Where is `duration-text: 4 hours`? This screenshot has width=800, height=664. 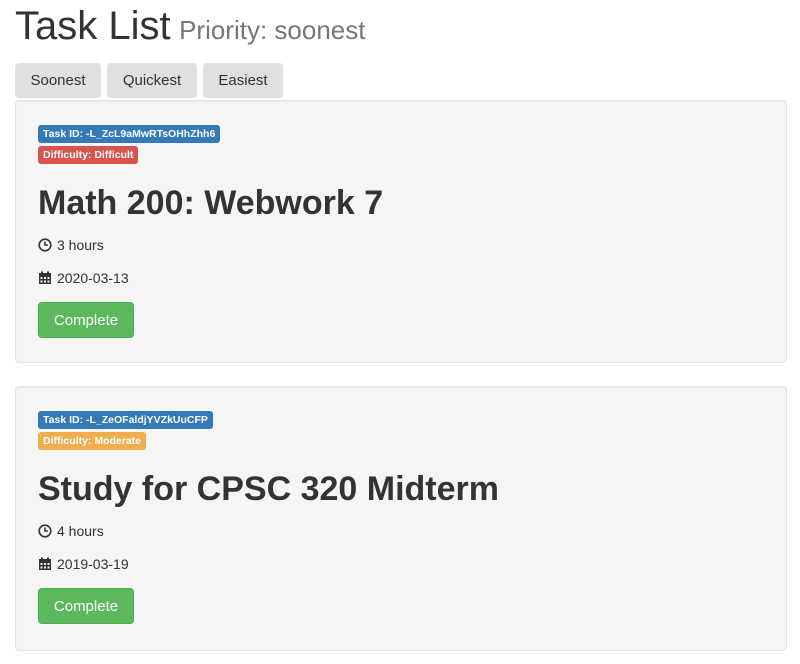
duration-text: 4 hours is located at coordinates (80, 531).